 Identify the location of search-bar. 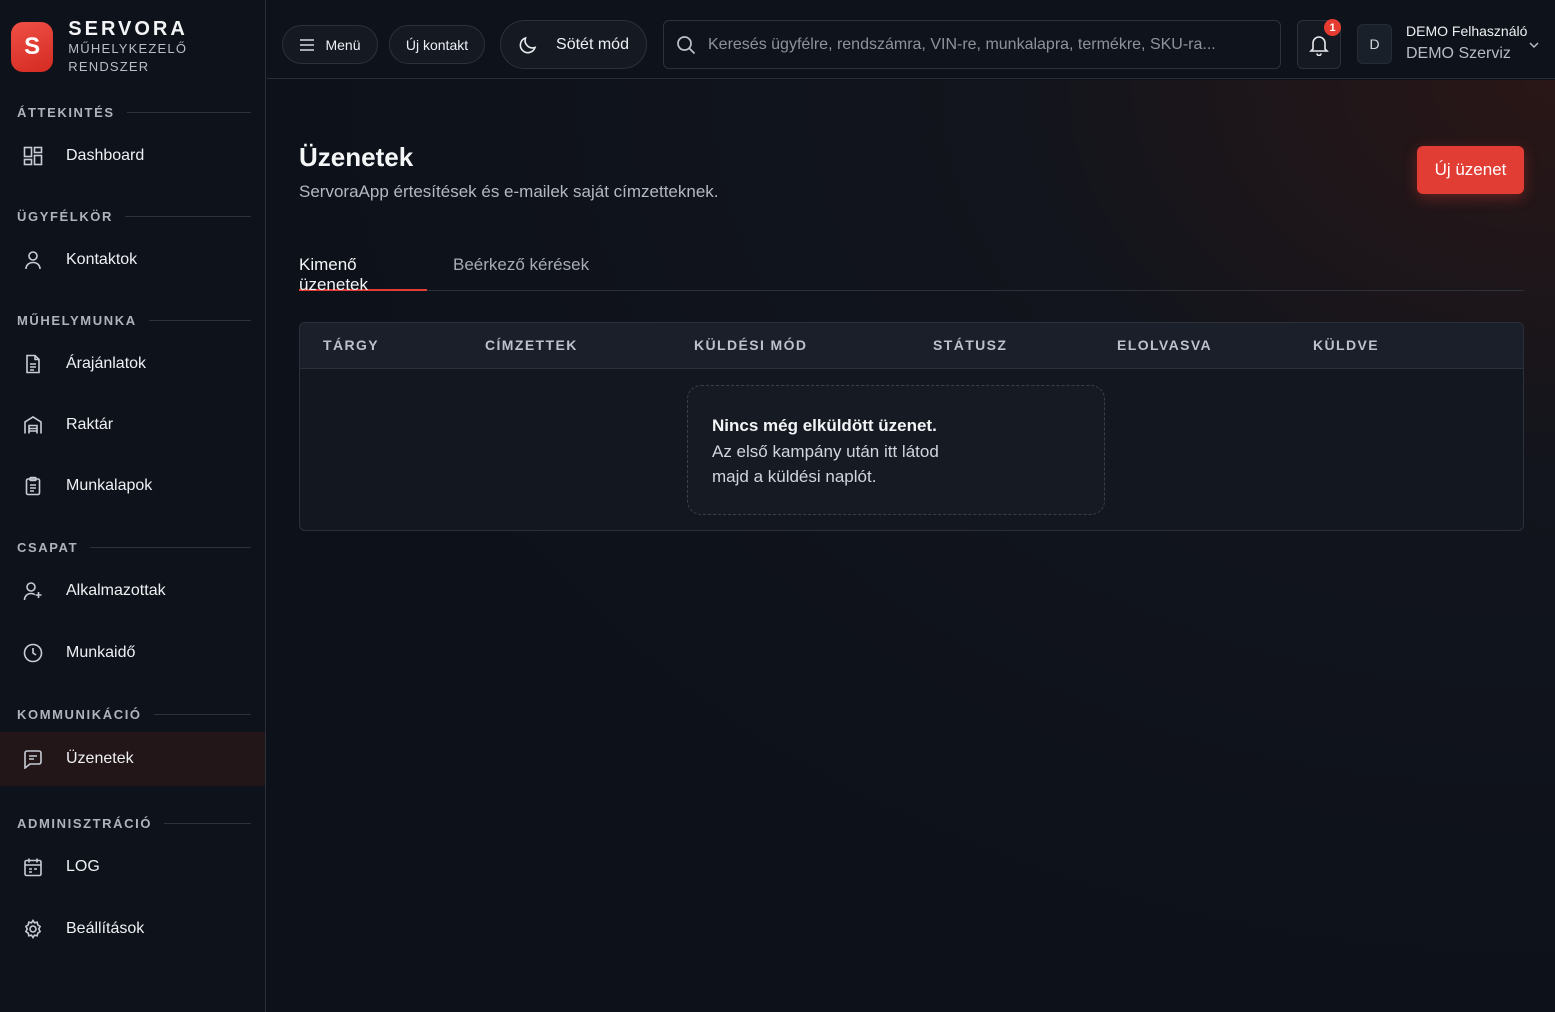
(972, 44).